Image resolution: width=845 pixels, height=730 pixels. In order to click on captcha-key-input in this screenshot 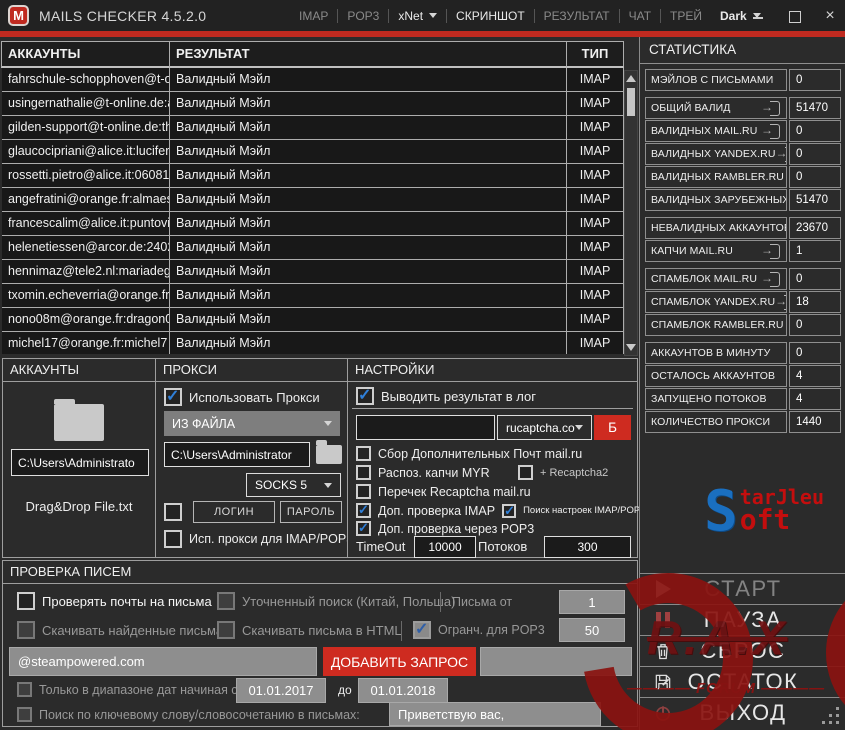, I will do `click(425, 427)`.